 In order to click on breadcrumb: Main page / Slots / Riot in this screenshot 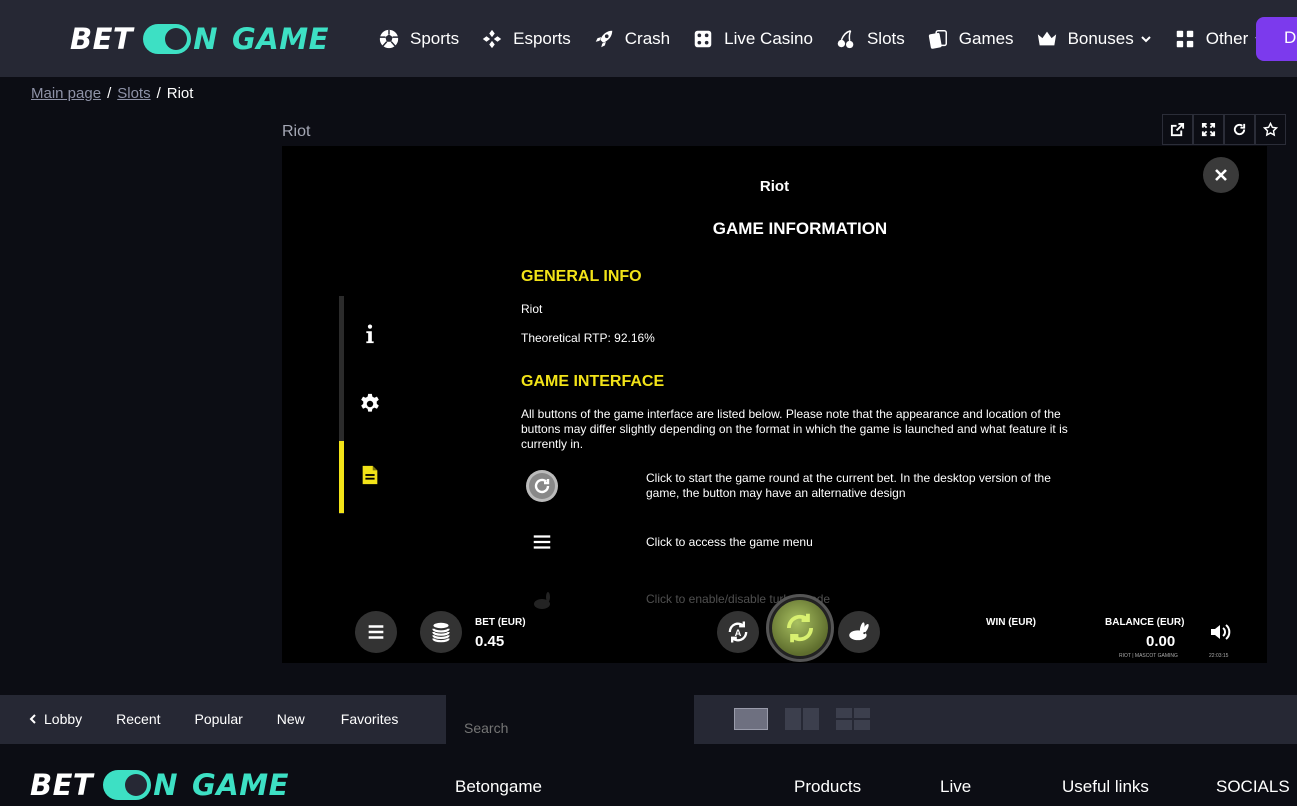, I will do `click(112, 93)`.